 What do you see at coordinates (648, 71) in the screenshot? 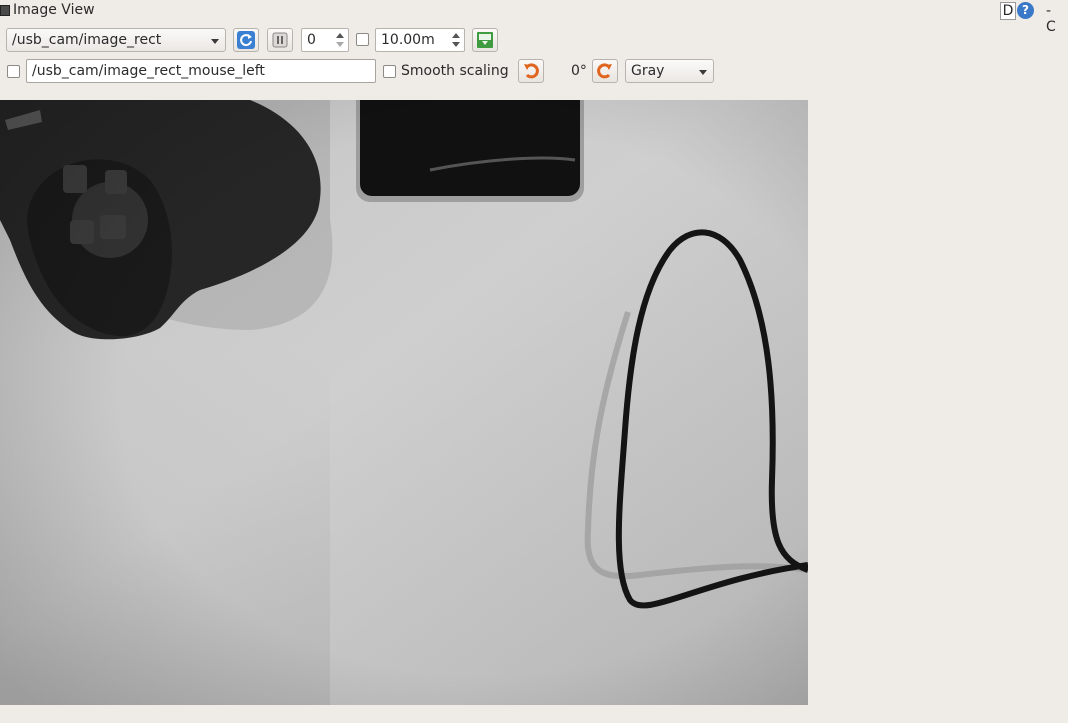
I see `color-scheme-value: Gray` at bounding box center [648, 71].